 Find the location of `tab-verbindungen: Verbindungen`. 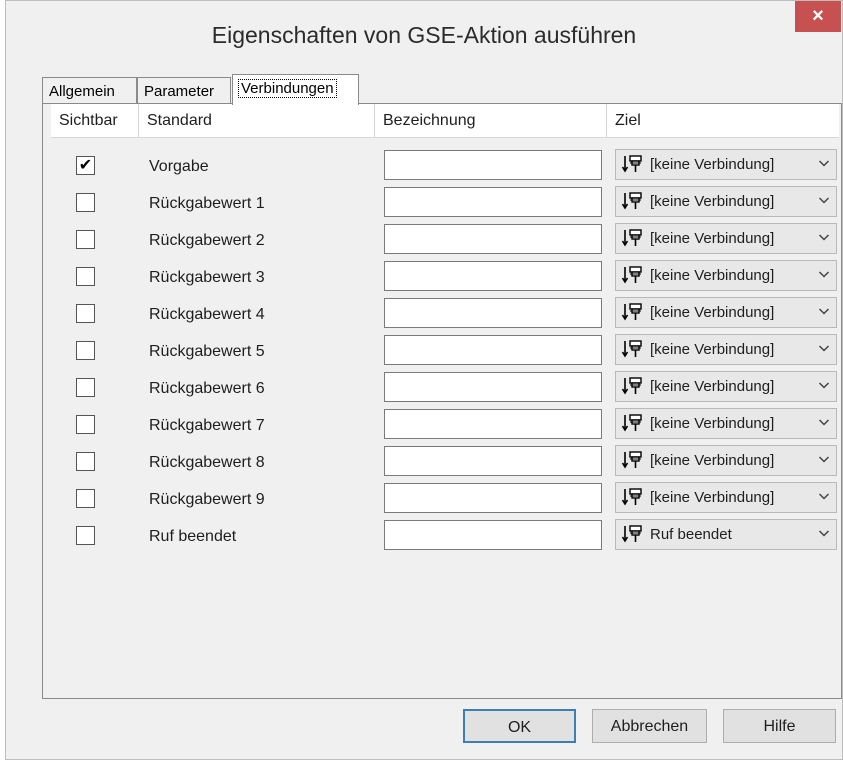

tab-verbindungen: Verbindungen is located at coordinates (295, 89).